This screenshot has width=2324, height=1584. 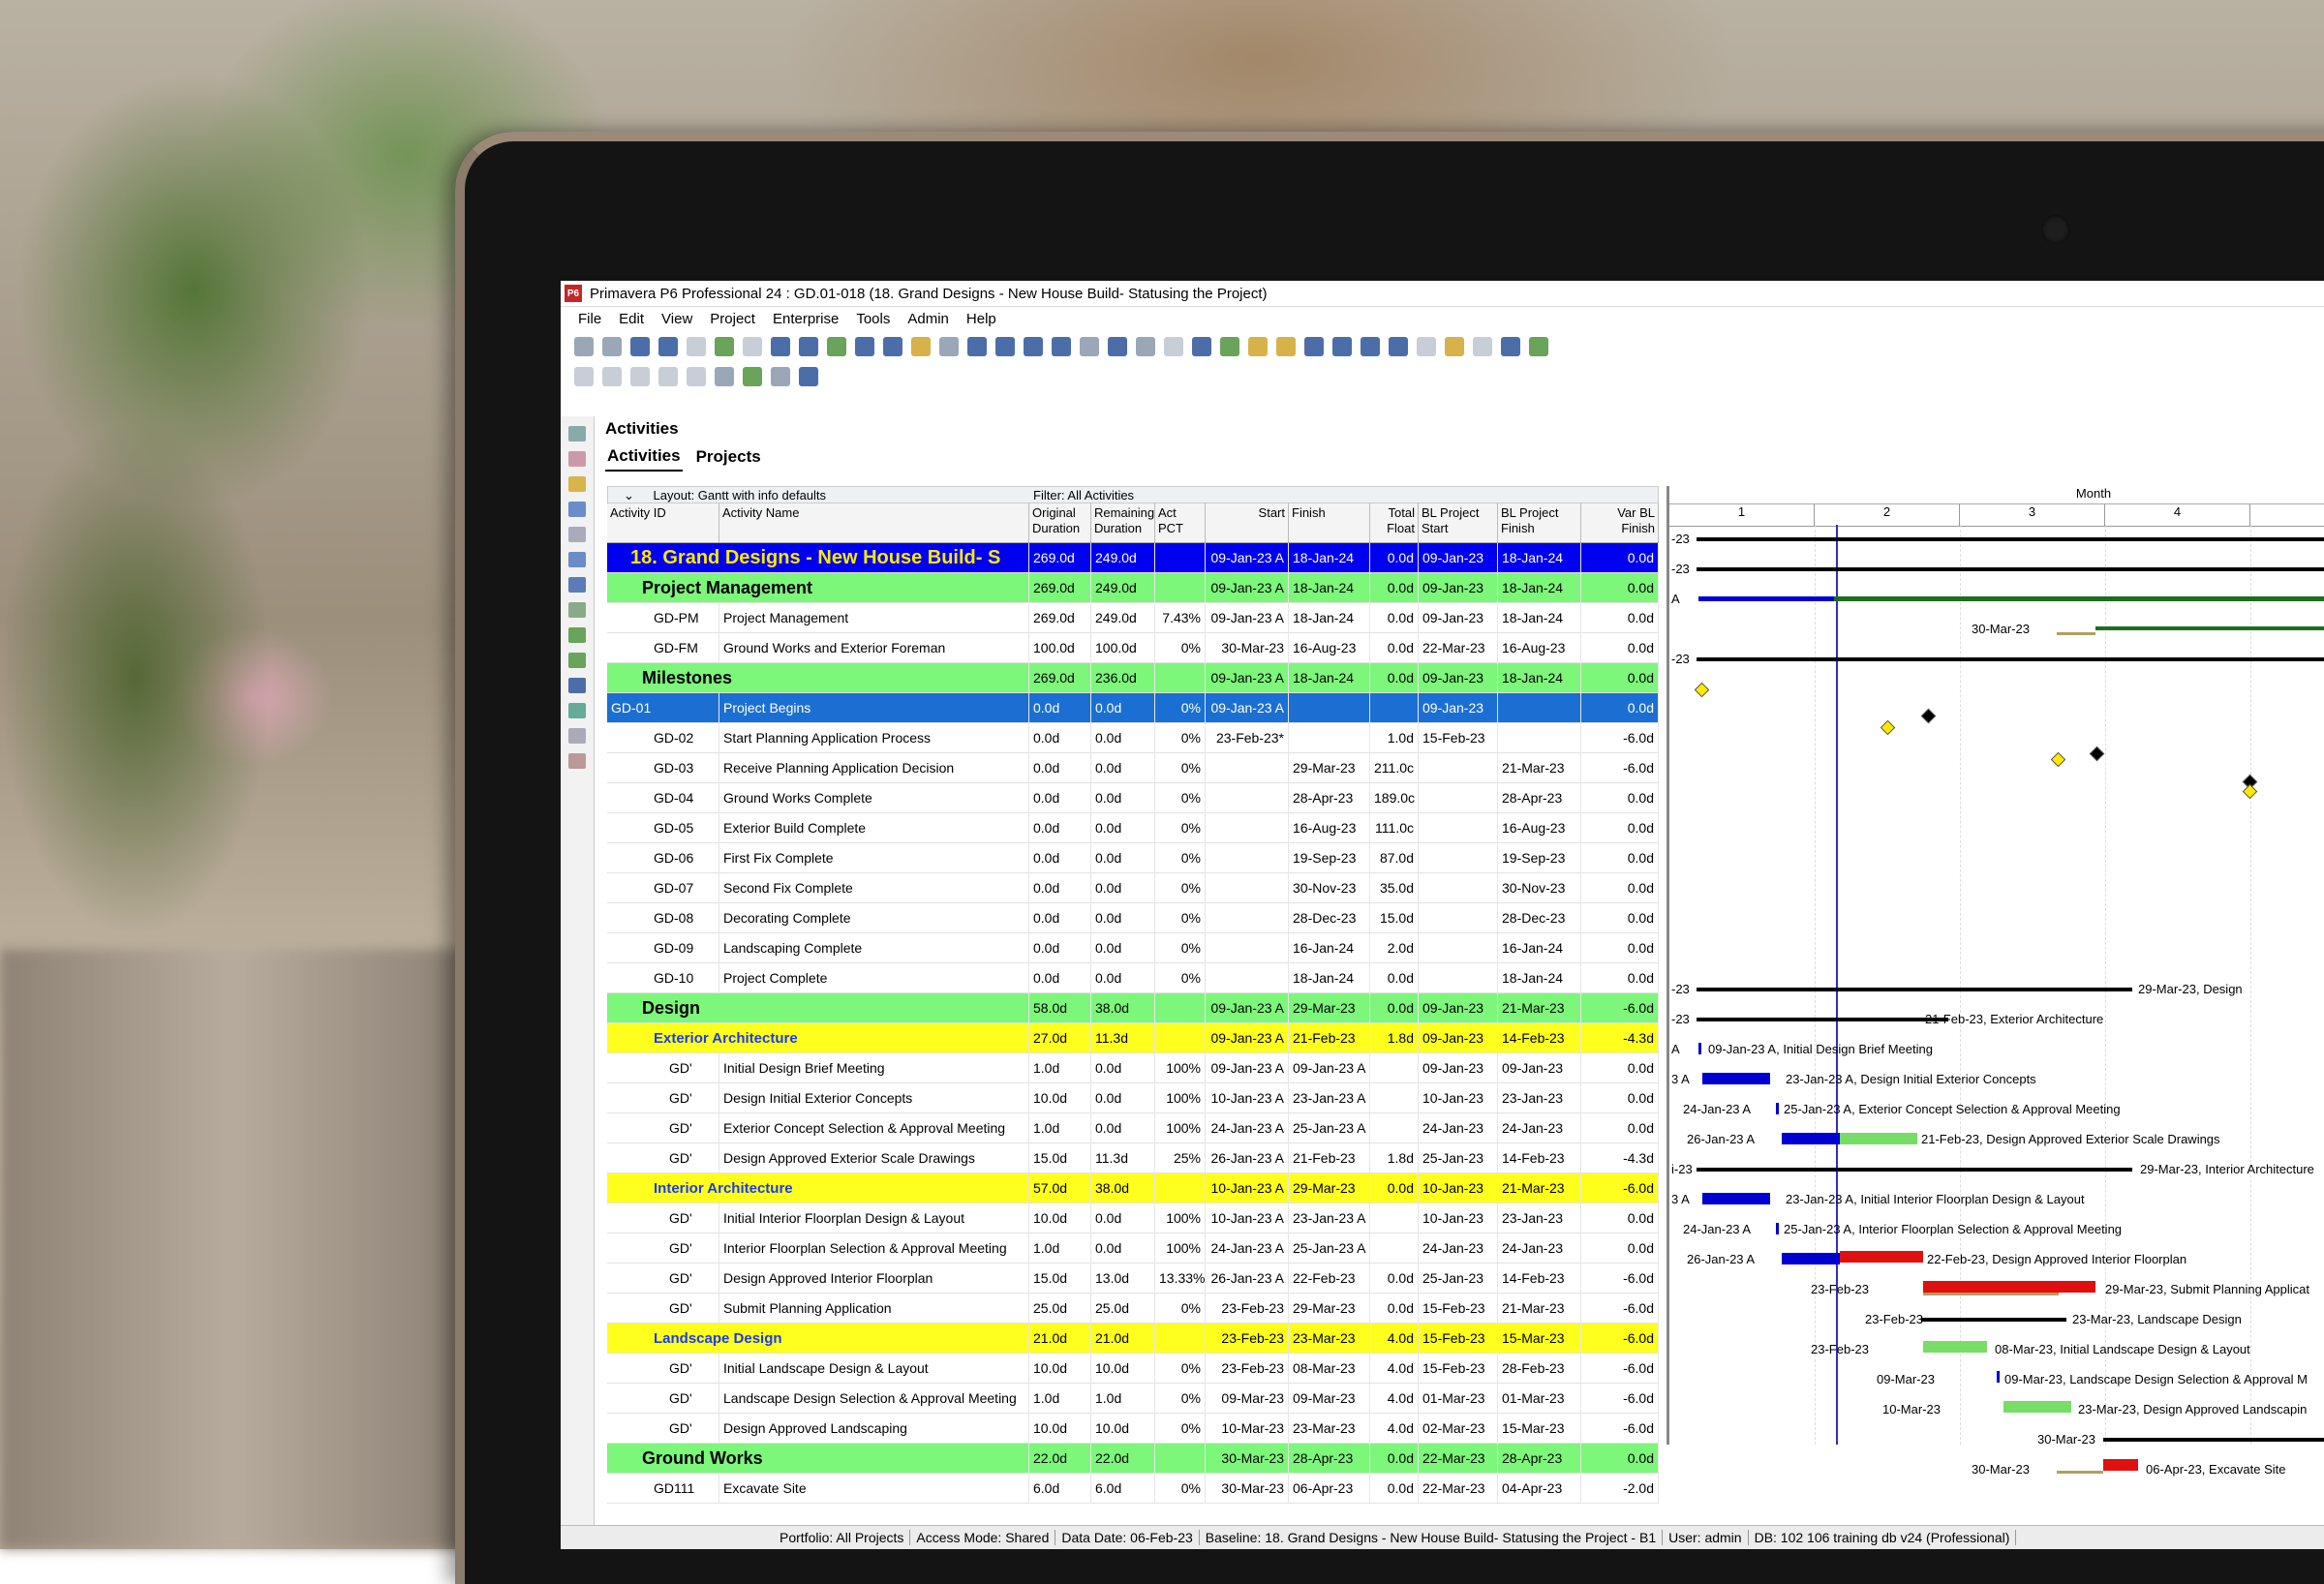 What do you see at coordinates (1929, 716) in the screenshot?
I see `milestone-diamond` at bounding box center [1929, 716].